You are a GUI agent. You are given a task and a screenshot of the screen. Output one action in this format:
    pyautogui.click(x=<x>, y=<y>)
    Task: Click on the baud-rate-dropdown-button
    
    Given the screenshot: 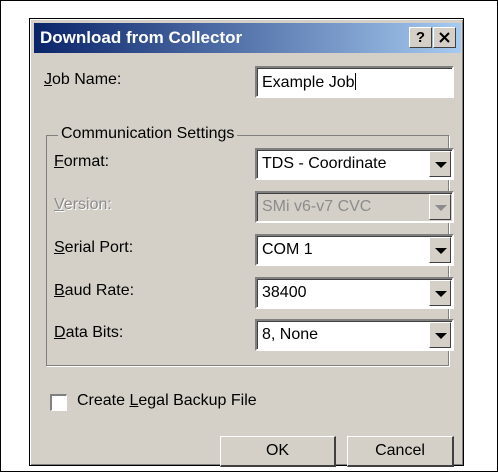 What is the action you would take?
    pyautogui.click(x=440, y=293)
    